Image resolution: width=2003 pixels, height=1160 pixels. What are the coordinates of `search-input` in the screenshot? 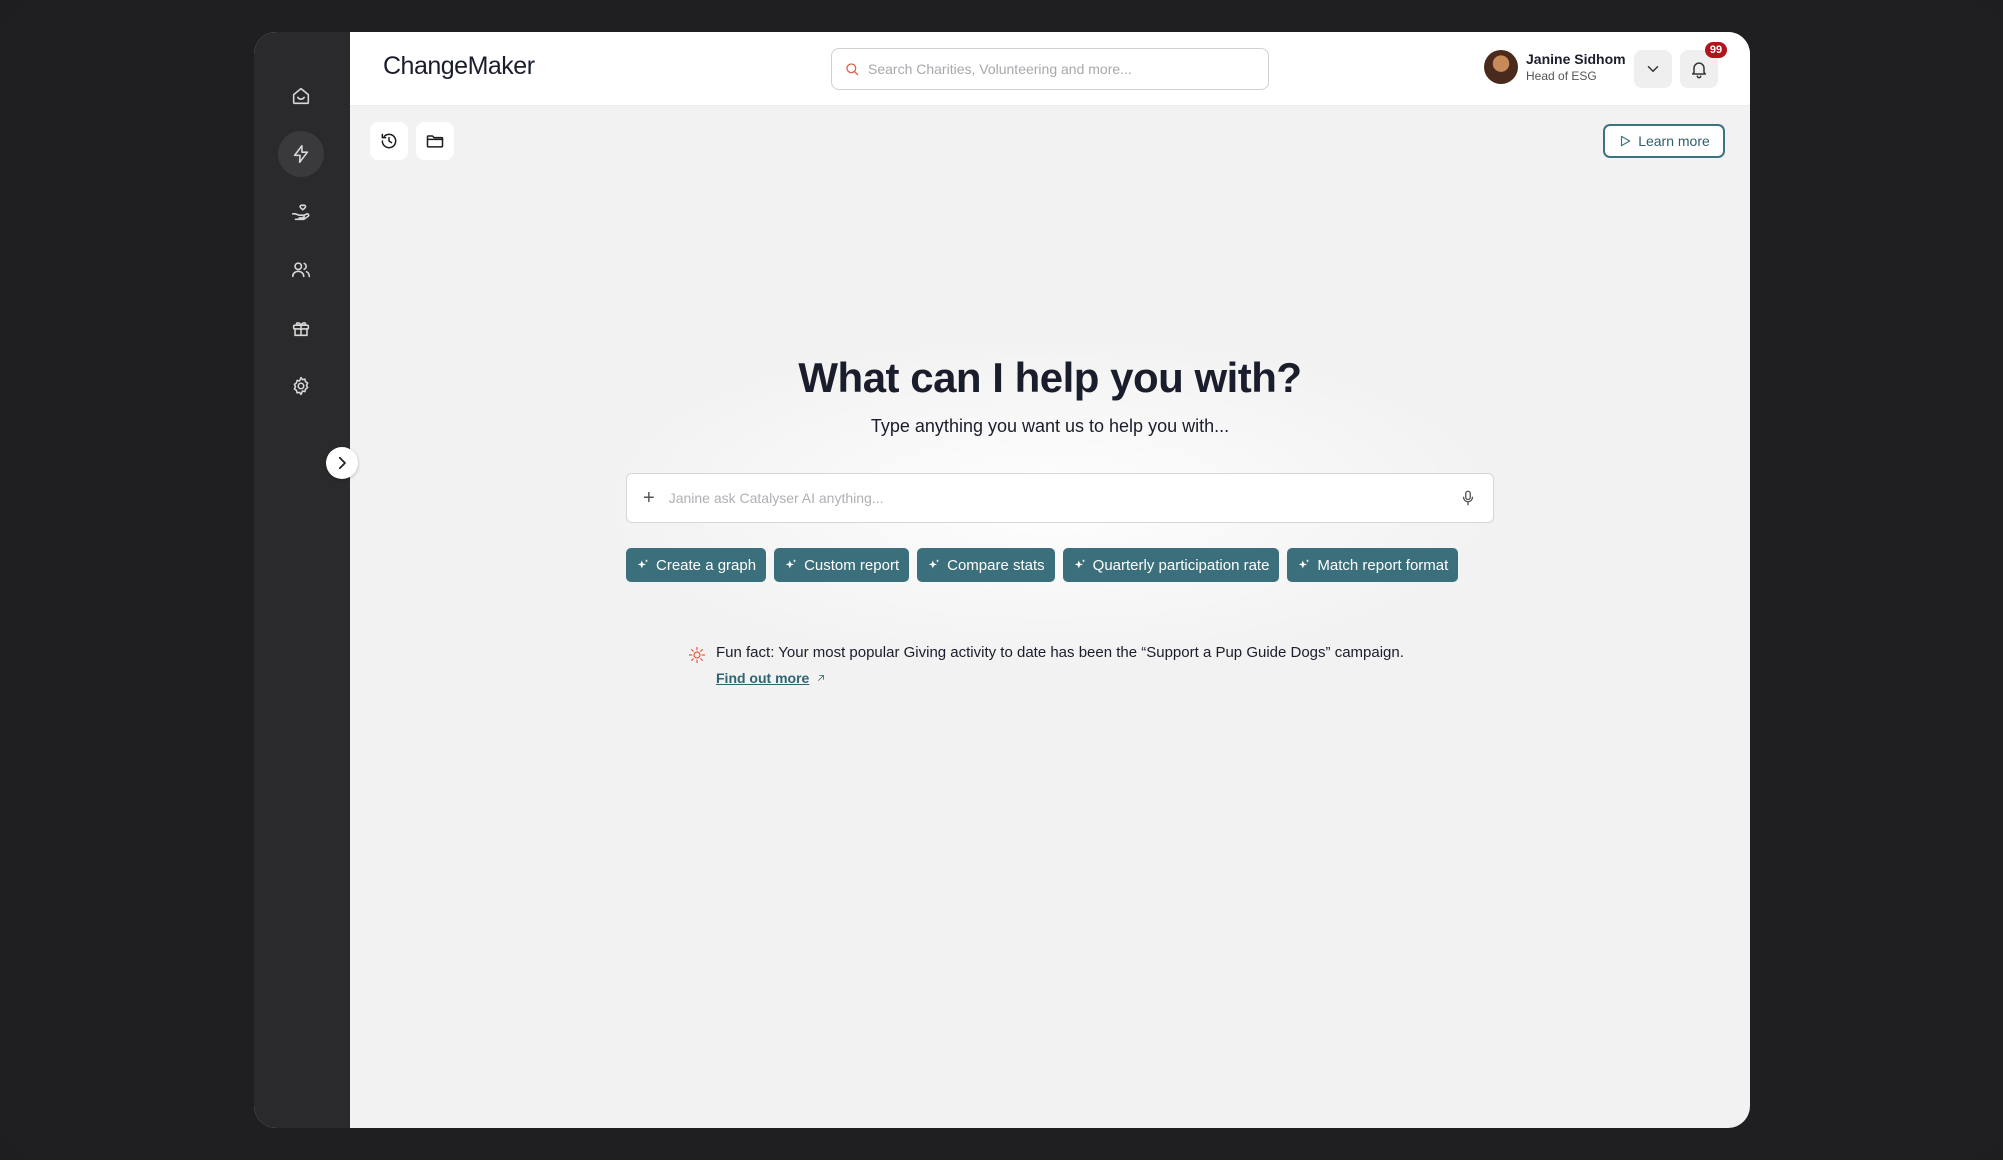 It's located at (1058, 69).